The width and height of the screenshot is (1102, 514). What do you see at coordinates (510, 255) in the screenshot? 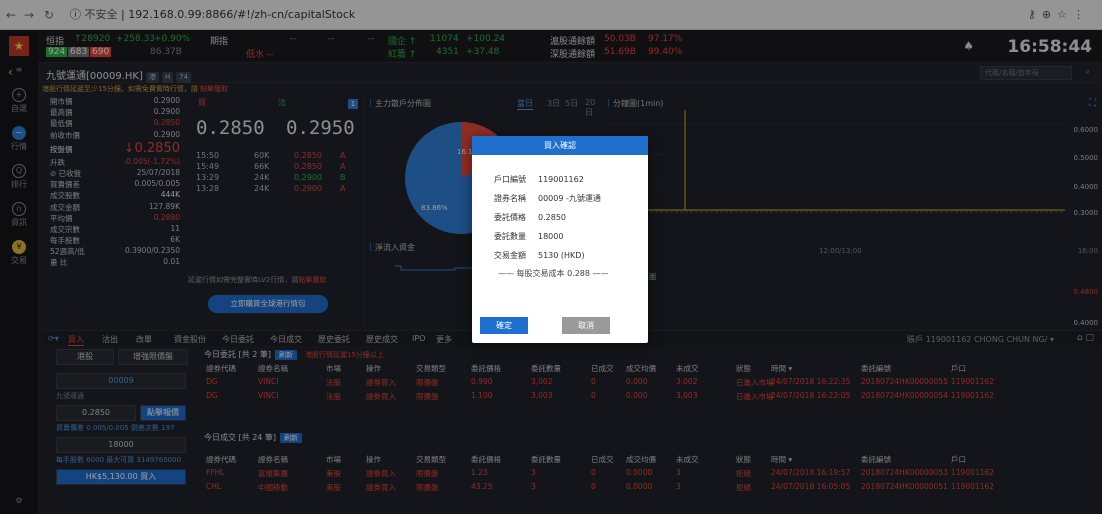
I see `confirm-key: 交易金額` at bounding box center [510, 255].